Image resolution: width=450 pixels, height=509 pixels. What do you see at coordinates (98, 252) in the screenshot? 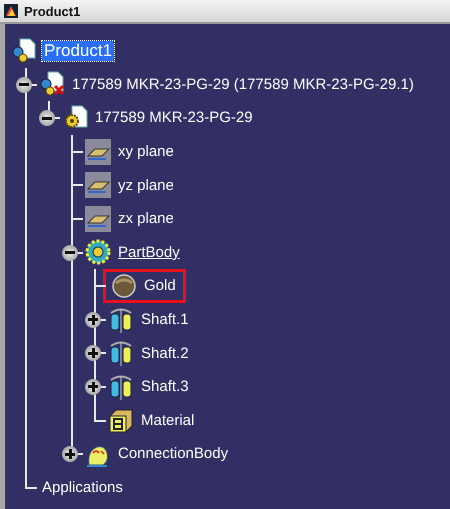
I see `body-icon` at bounding box center [98, 252].